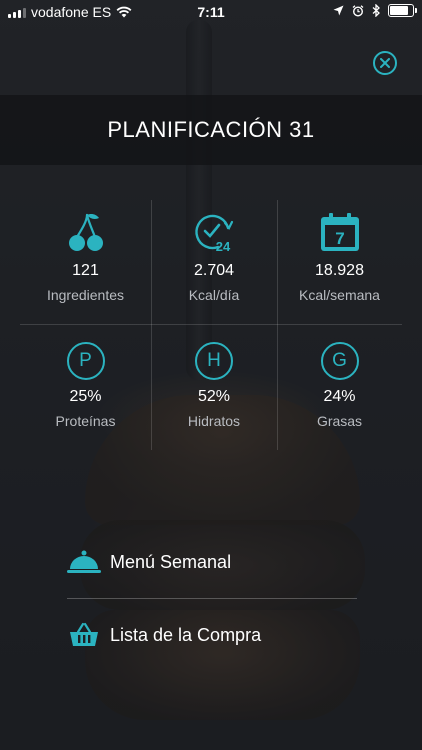  What do you see at coordinates (85, 387) in the screenshot?
I see `stat-proteins: P 25% Proteínas` at bounding box center [85, 387].